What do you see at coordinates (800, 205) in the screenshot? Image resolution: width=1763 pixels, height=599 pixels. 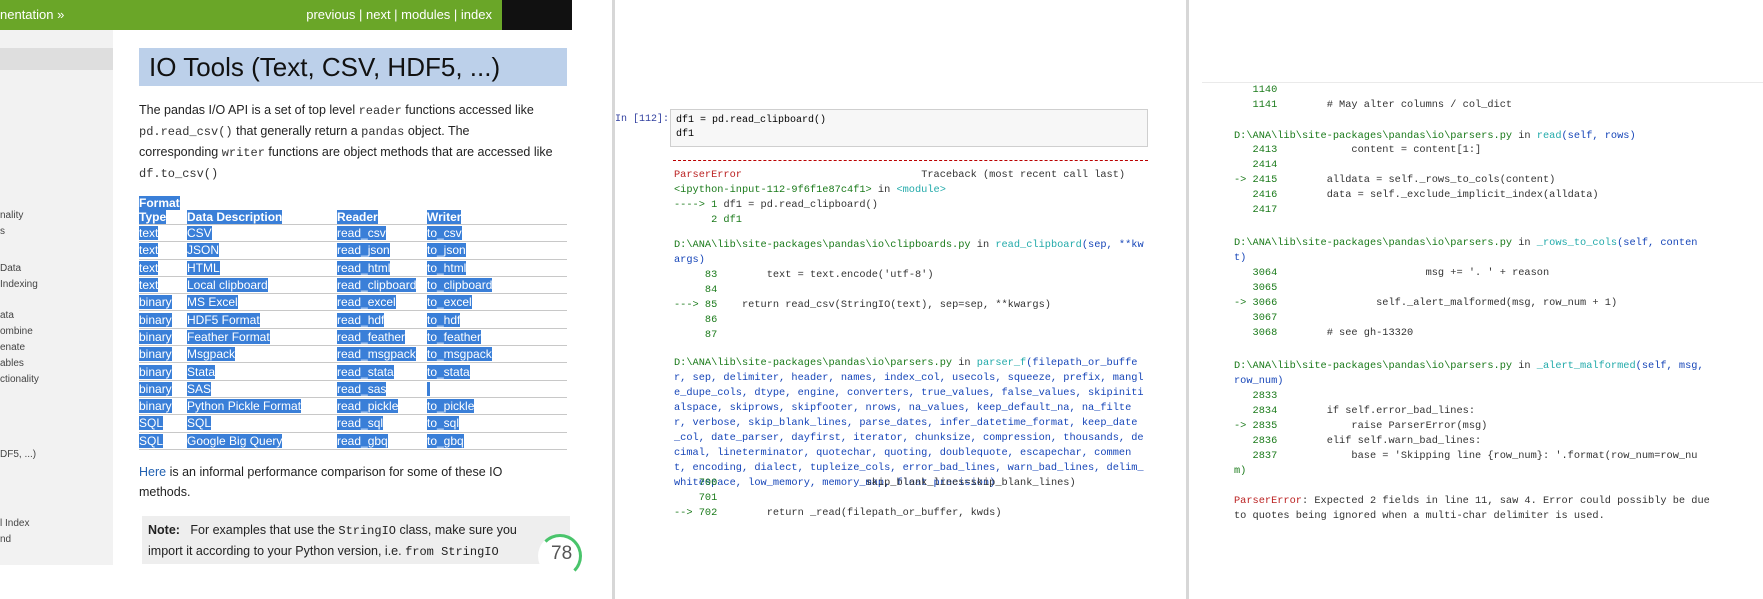 I see `line-code: df1 = pd.read_clipboard()` at bounding box center [800, 205].